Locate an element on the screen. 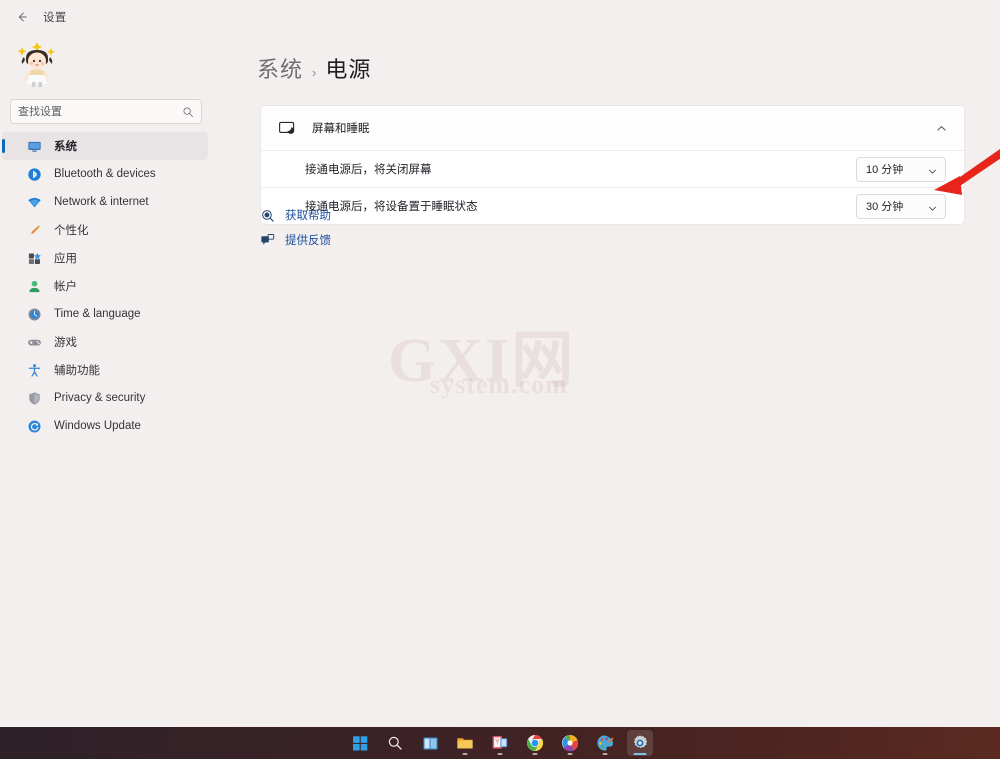 This screenshot has width=1000, height=759. avatar is located at coordinates (37, 63).